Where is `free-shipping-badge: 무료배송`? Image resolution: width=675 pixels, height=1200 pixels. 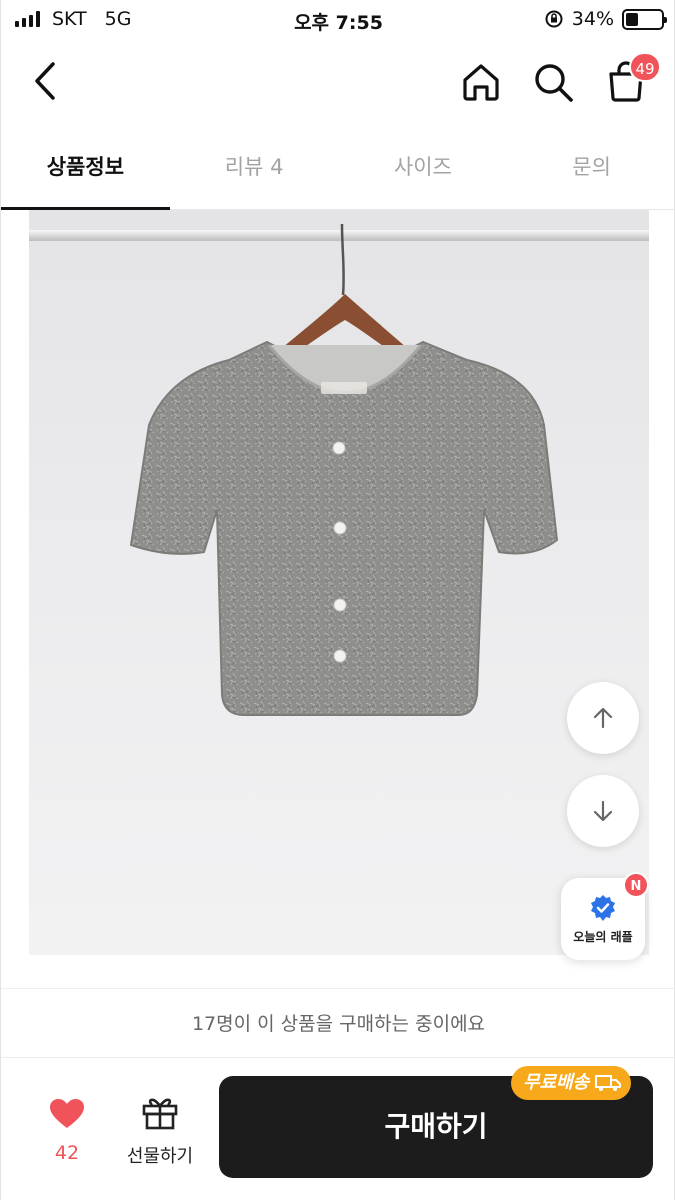
free-shipping-badge: 무료배송 is located at coordinates (571, 1083).